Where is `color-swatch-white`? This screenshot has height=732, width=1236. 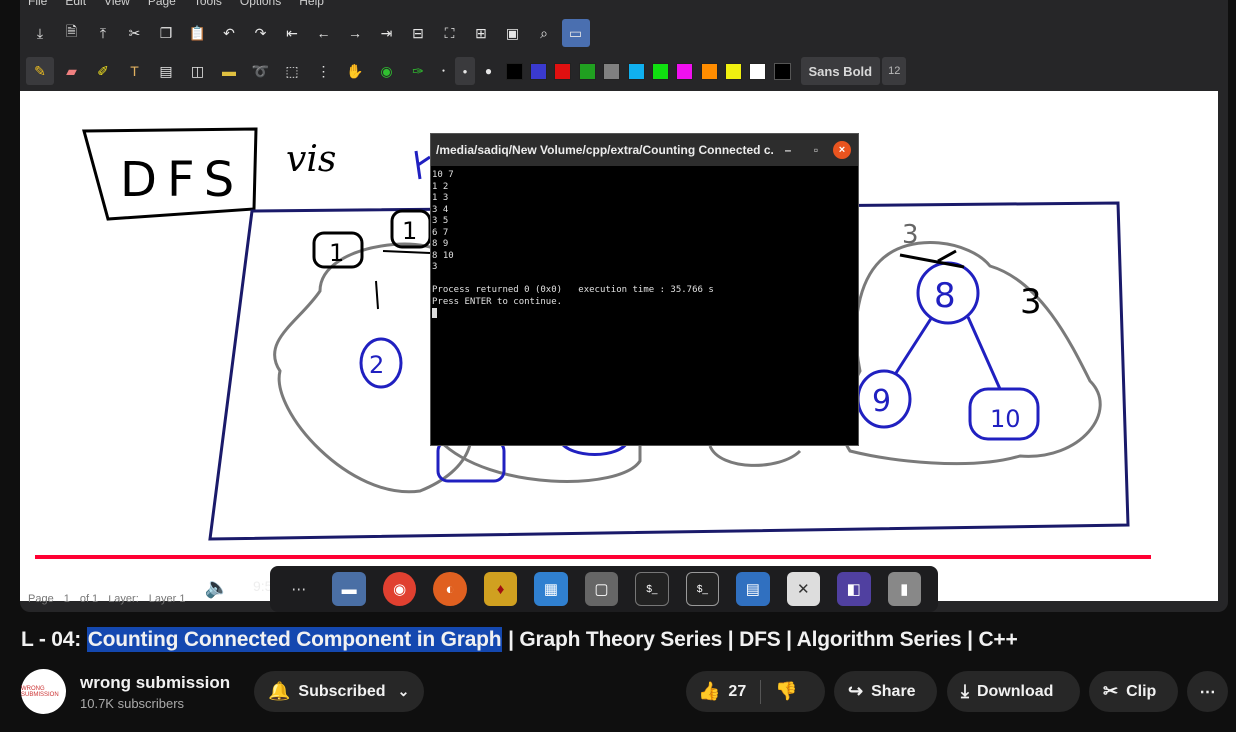
color-swatch-white is located at coordinates (758, 71).